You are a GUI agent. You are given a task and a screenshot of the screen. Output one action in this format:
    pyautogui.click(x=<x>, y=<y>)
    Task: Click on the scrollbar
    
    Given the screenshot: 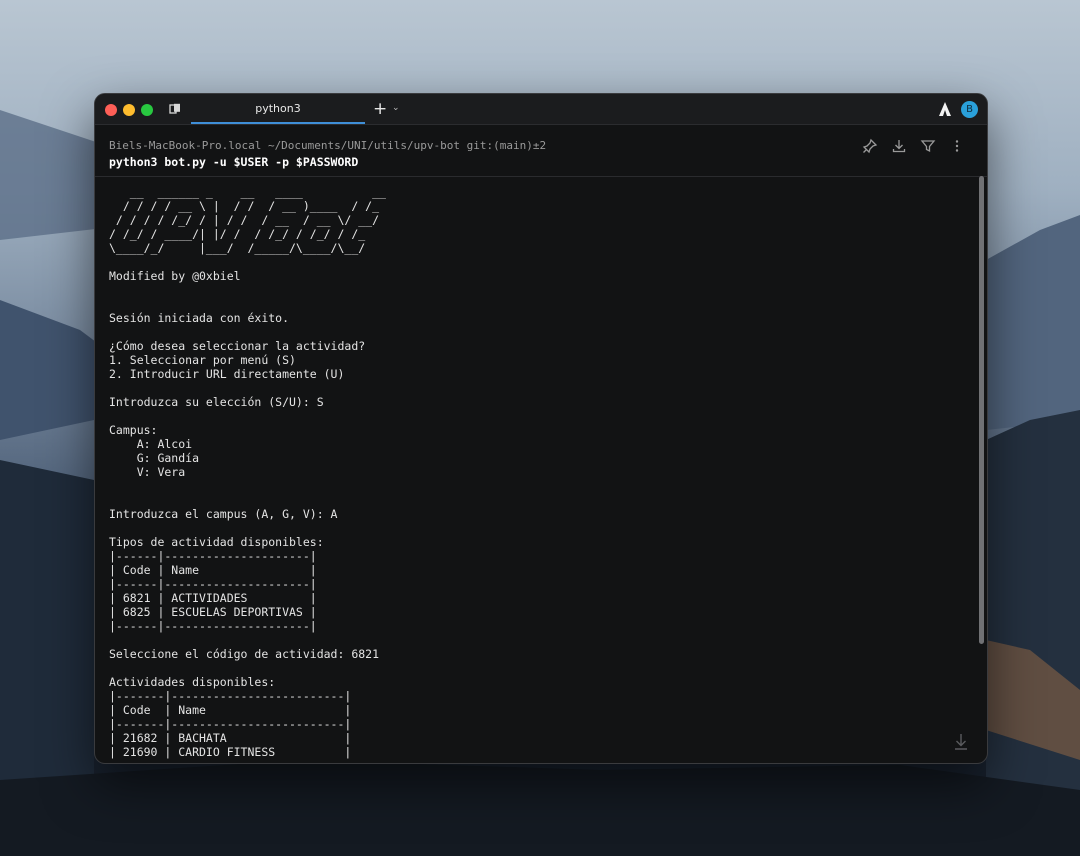 What is the action you would take?
    pyautogui.click(x=981, y=410)
    